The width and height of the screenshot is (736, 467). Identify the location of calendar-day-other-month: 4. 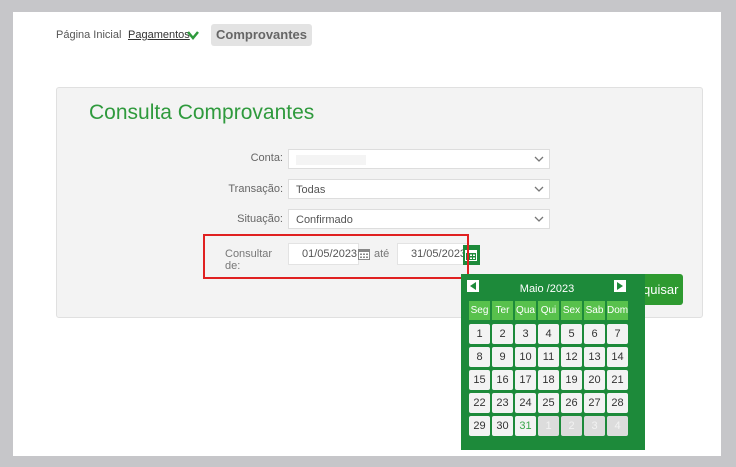
(617, 426).